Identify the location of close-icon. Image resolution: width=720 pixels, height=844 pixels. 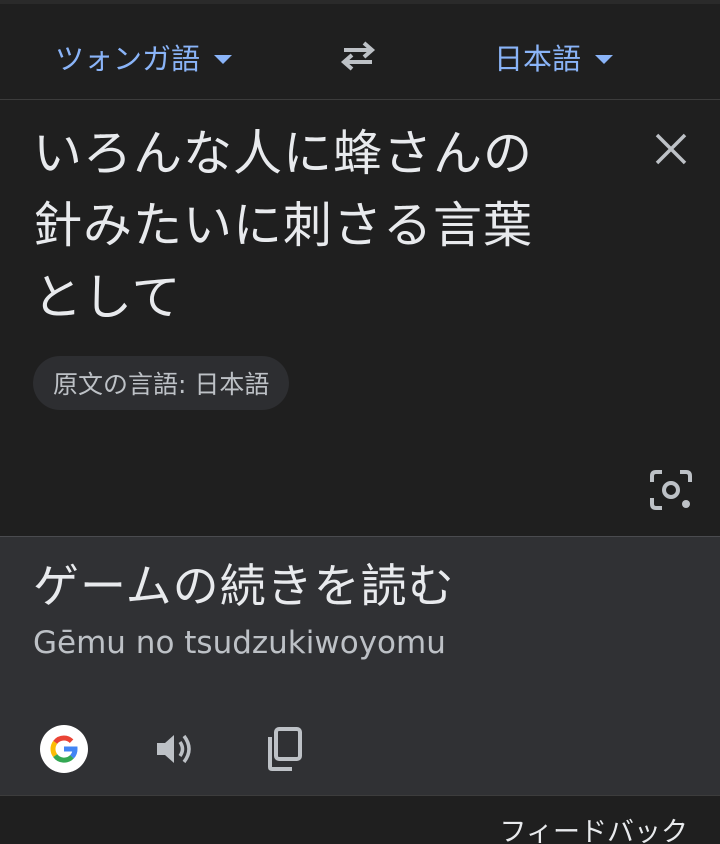
(671, 149).